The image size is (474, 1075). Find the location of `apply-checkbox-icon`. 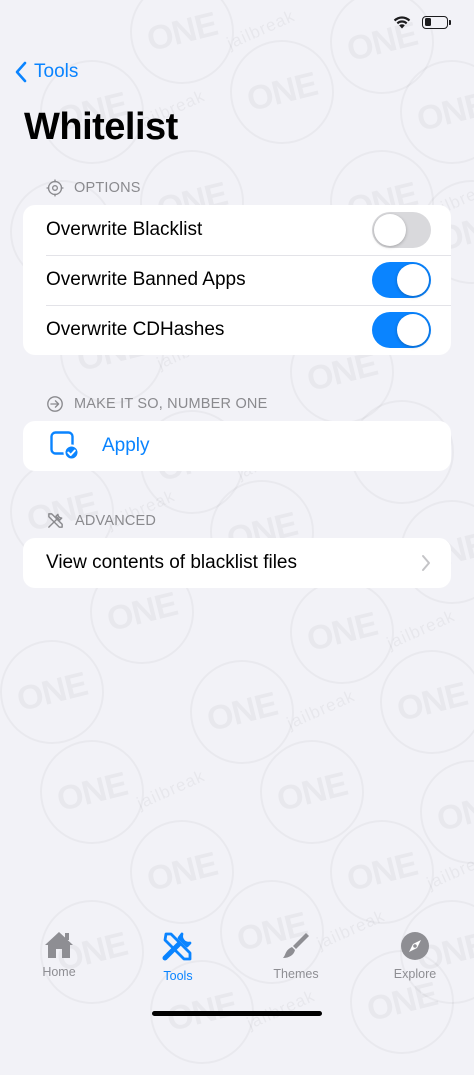

apply-checkbox-icon is located at coordinates (65, 446).